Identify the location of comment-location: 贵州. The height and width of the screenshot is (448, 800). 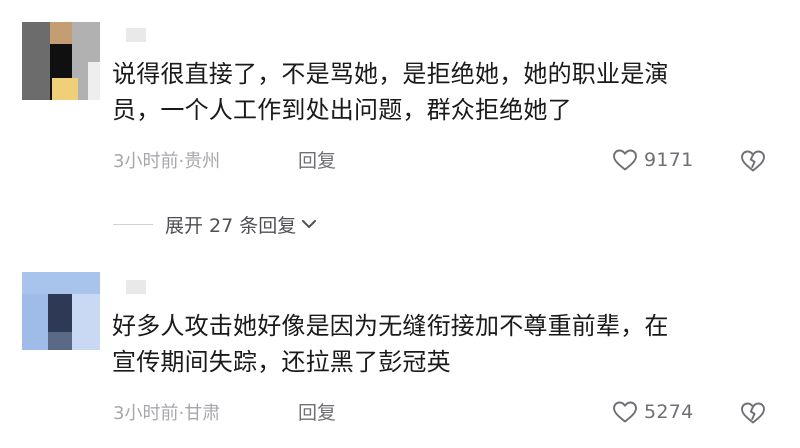
(202, 161).